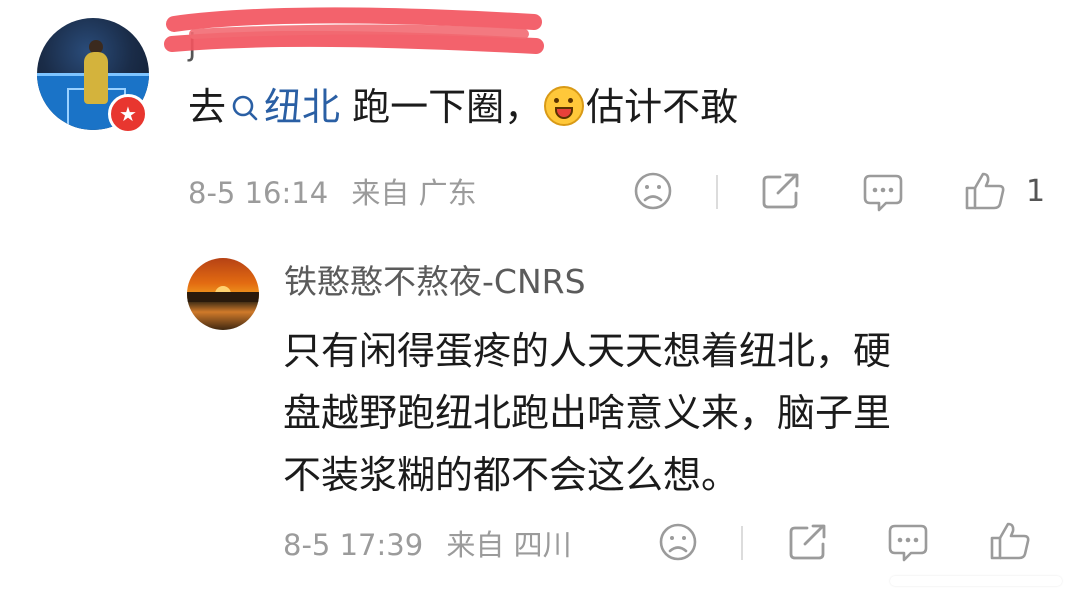 This screenshot has width=1080, height=596. I want to click on timestamp: 8-5 16:14, so click(258, 193).